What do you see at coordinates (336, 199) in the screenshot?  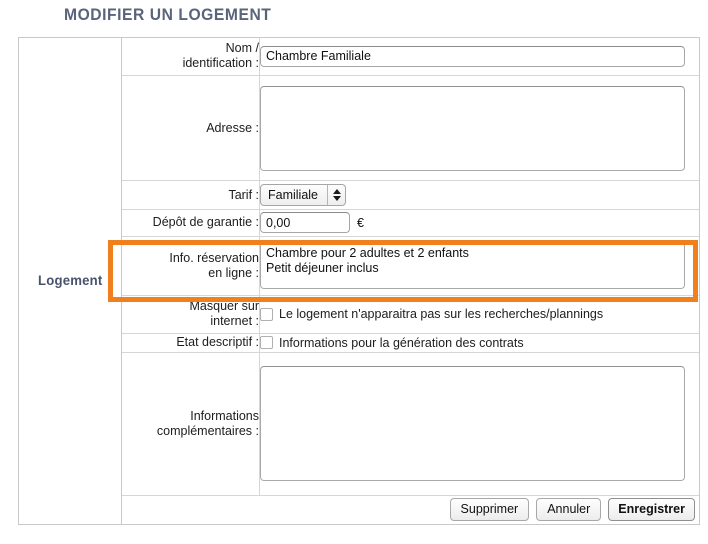 I see `triangle-down-icon` at bounding box center [336, 199].